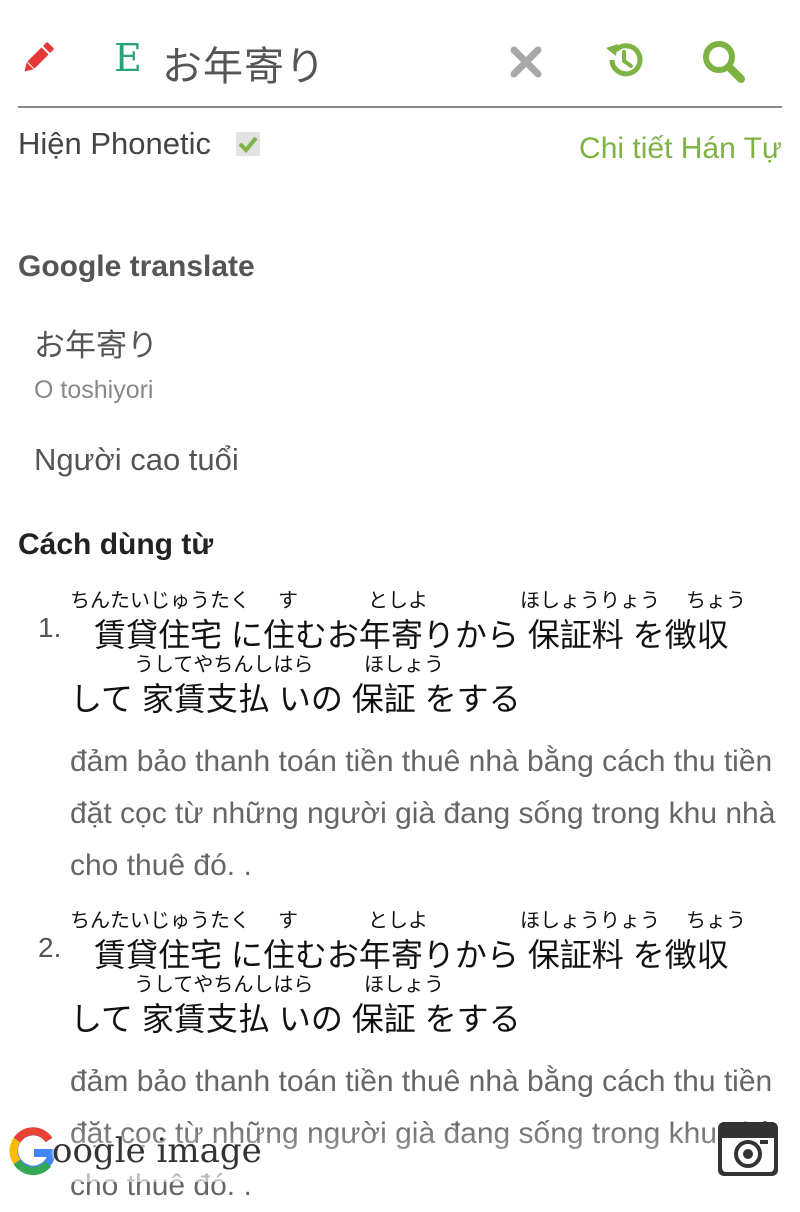 The height and width of the screenshot is (1212, 800). What do you see at coordinates (136, 266) in the screenshot?
I see `google-translate-title: Google translate` at bounding box center [136, 266].